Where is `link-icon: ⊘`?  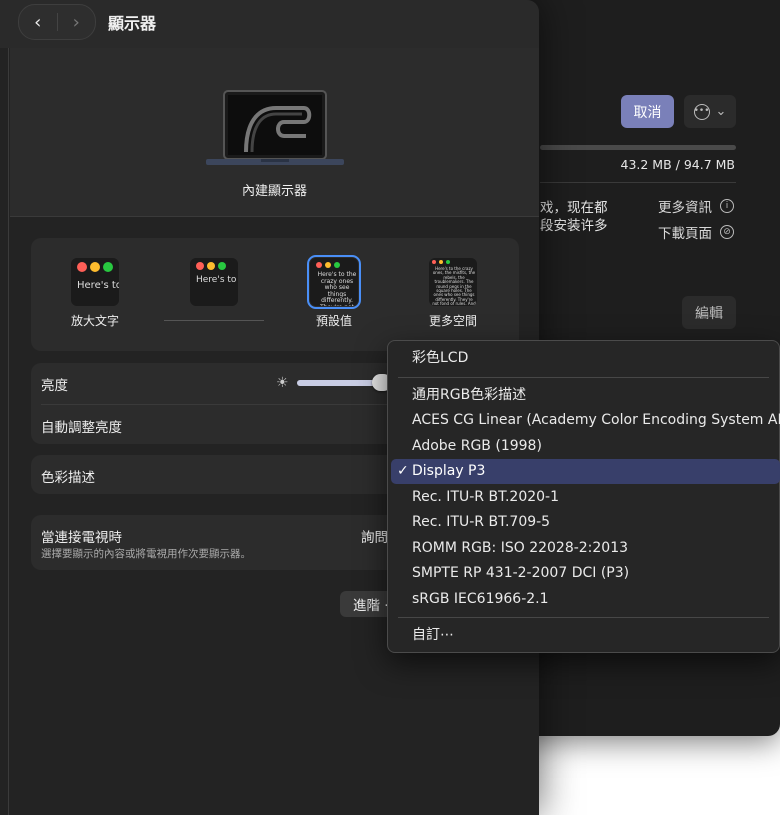
link-icon: ⊘ is located at coordinates (727, 232).